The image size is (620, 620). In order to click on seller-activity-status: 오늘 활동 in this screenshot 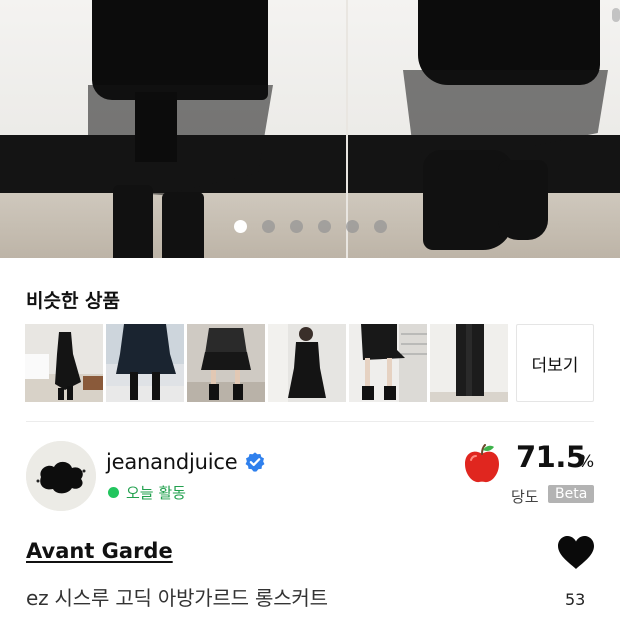, I will do `click(147, 492)`.